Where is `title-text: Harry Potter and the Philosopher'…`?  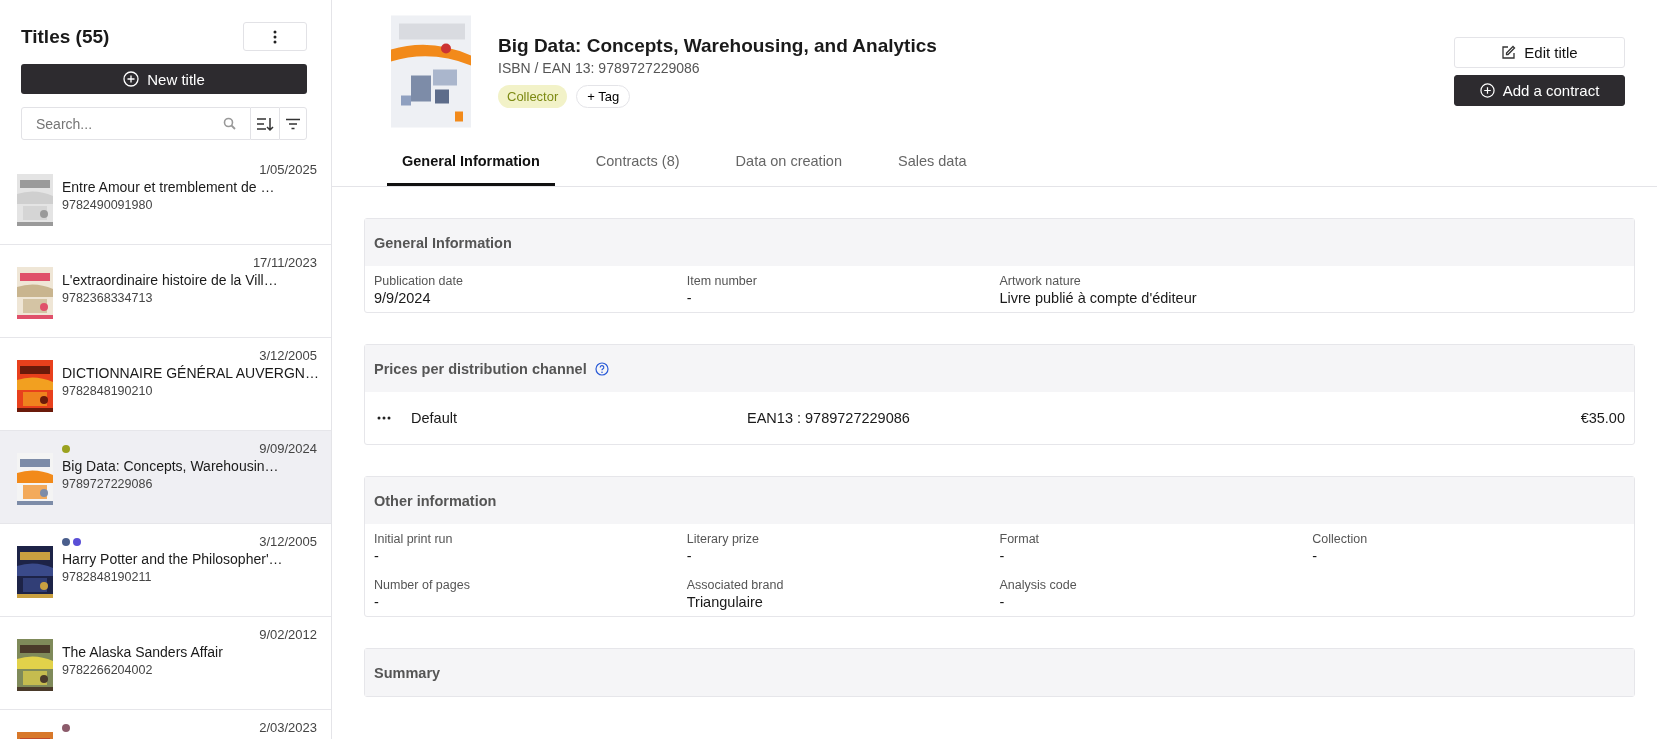 title-text: Harry Potter and the Philosopher'… is located at coordinates (173, 559).